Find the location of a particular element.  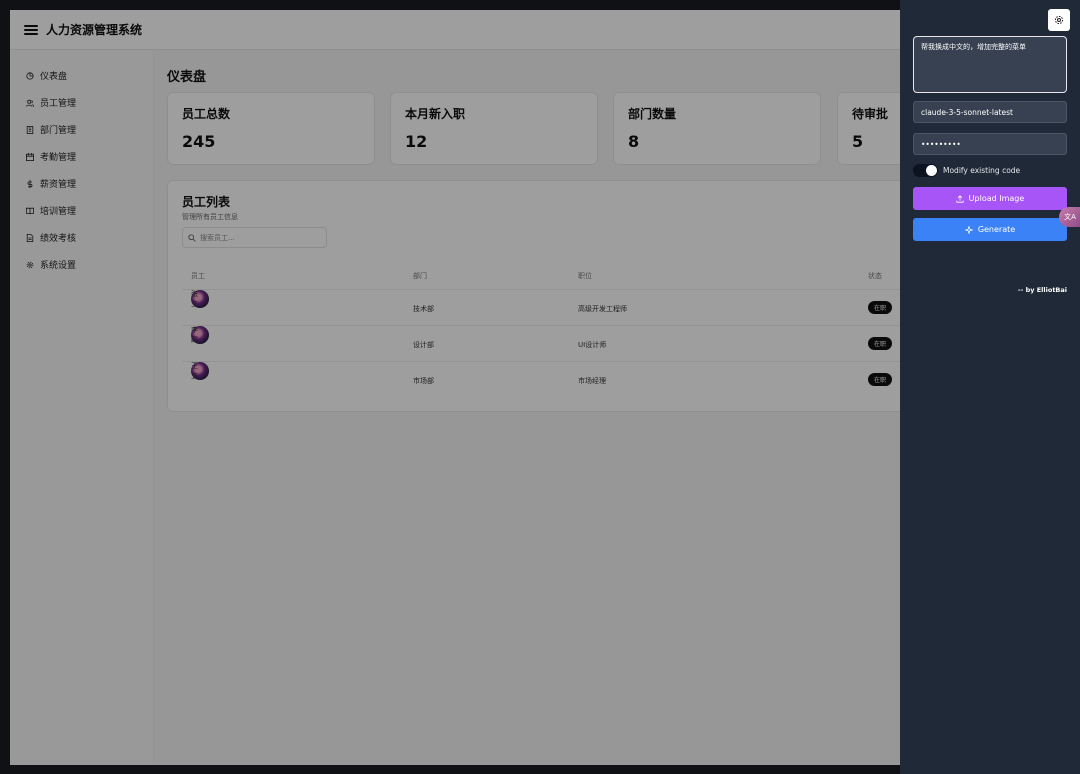

settings-button is located at coordinates (1059, 20).